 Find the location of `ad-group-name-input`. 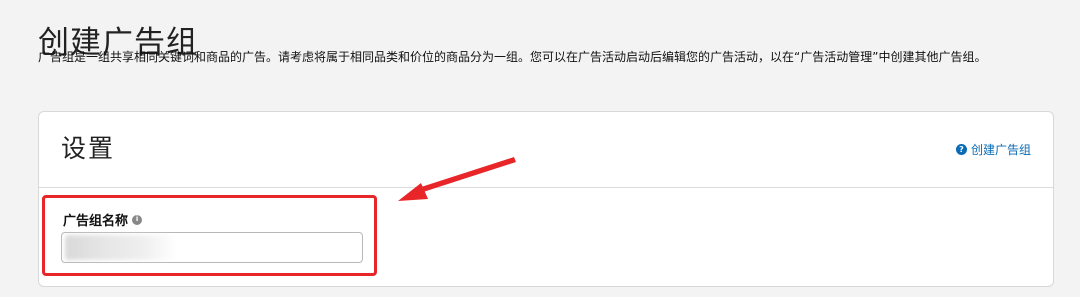

ad-group-name-input is located at coordinates (212, 247).